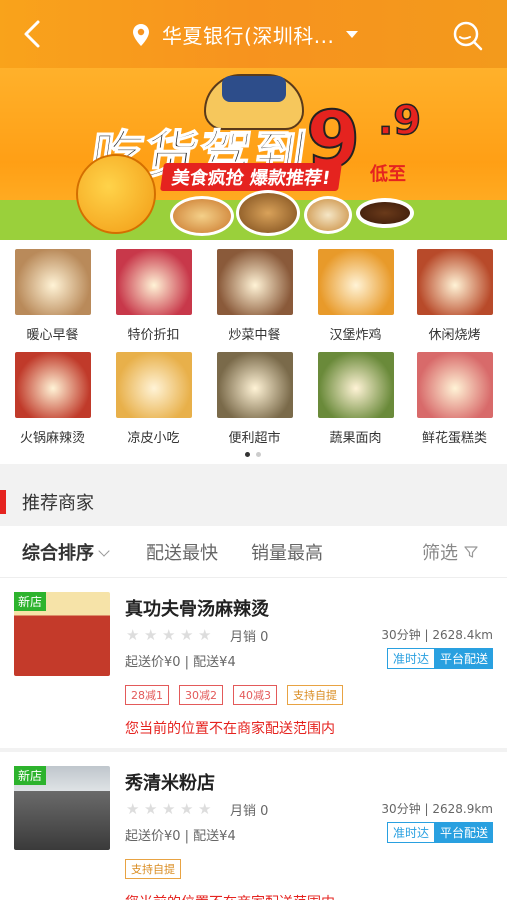  I want to click on category-item: 鲜花蛋糕类, so click(454, 399).